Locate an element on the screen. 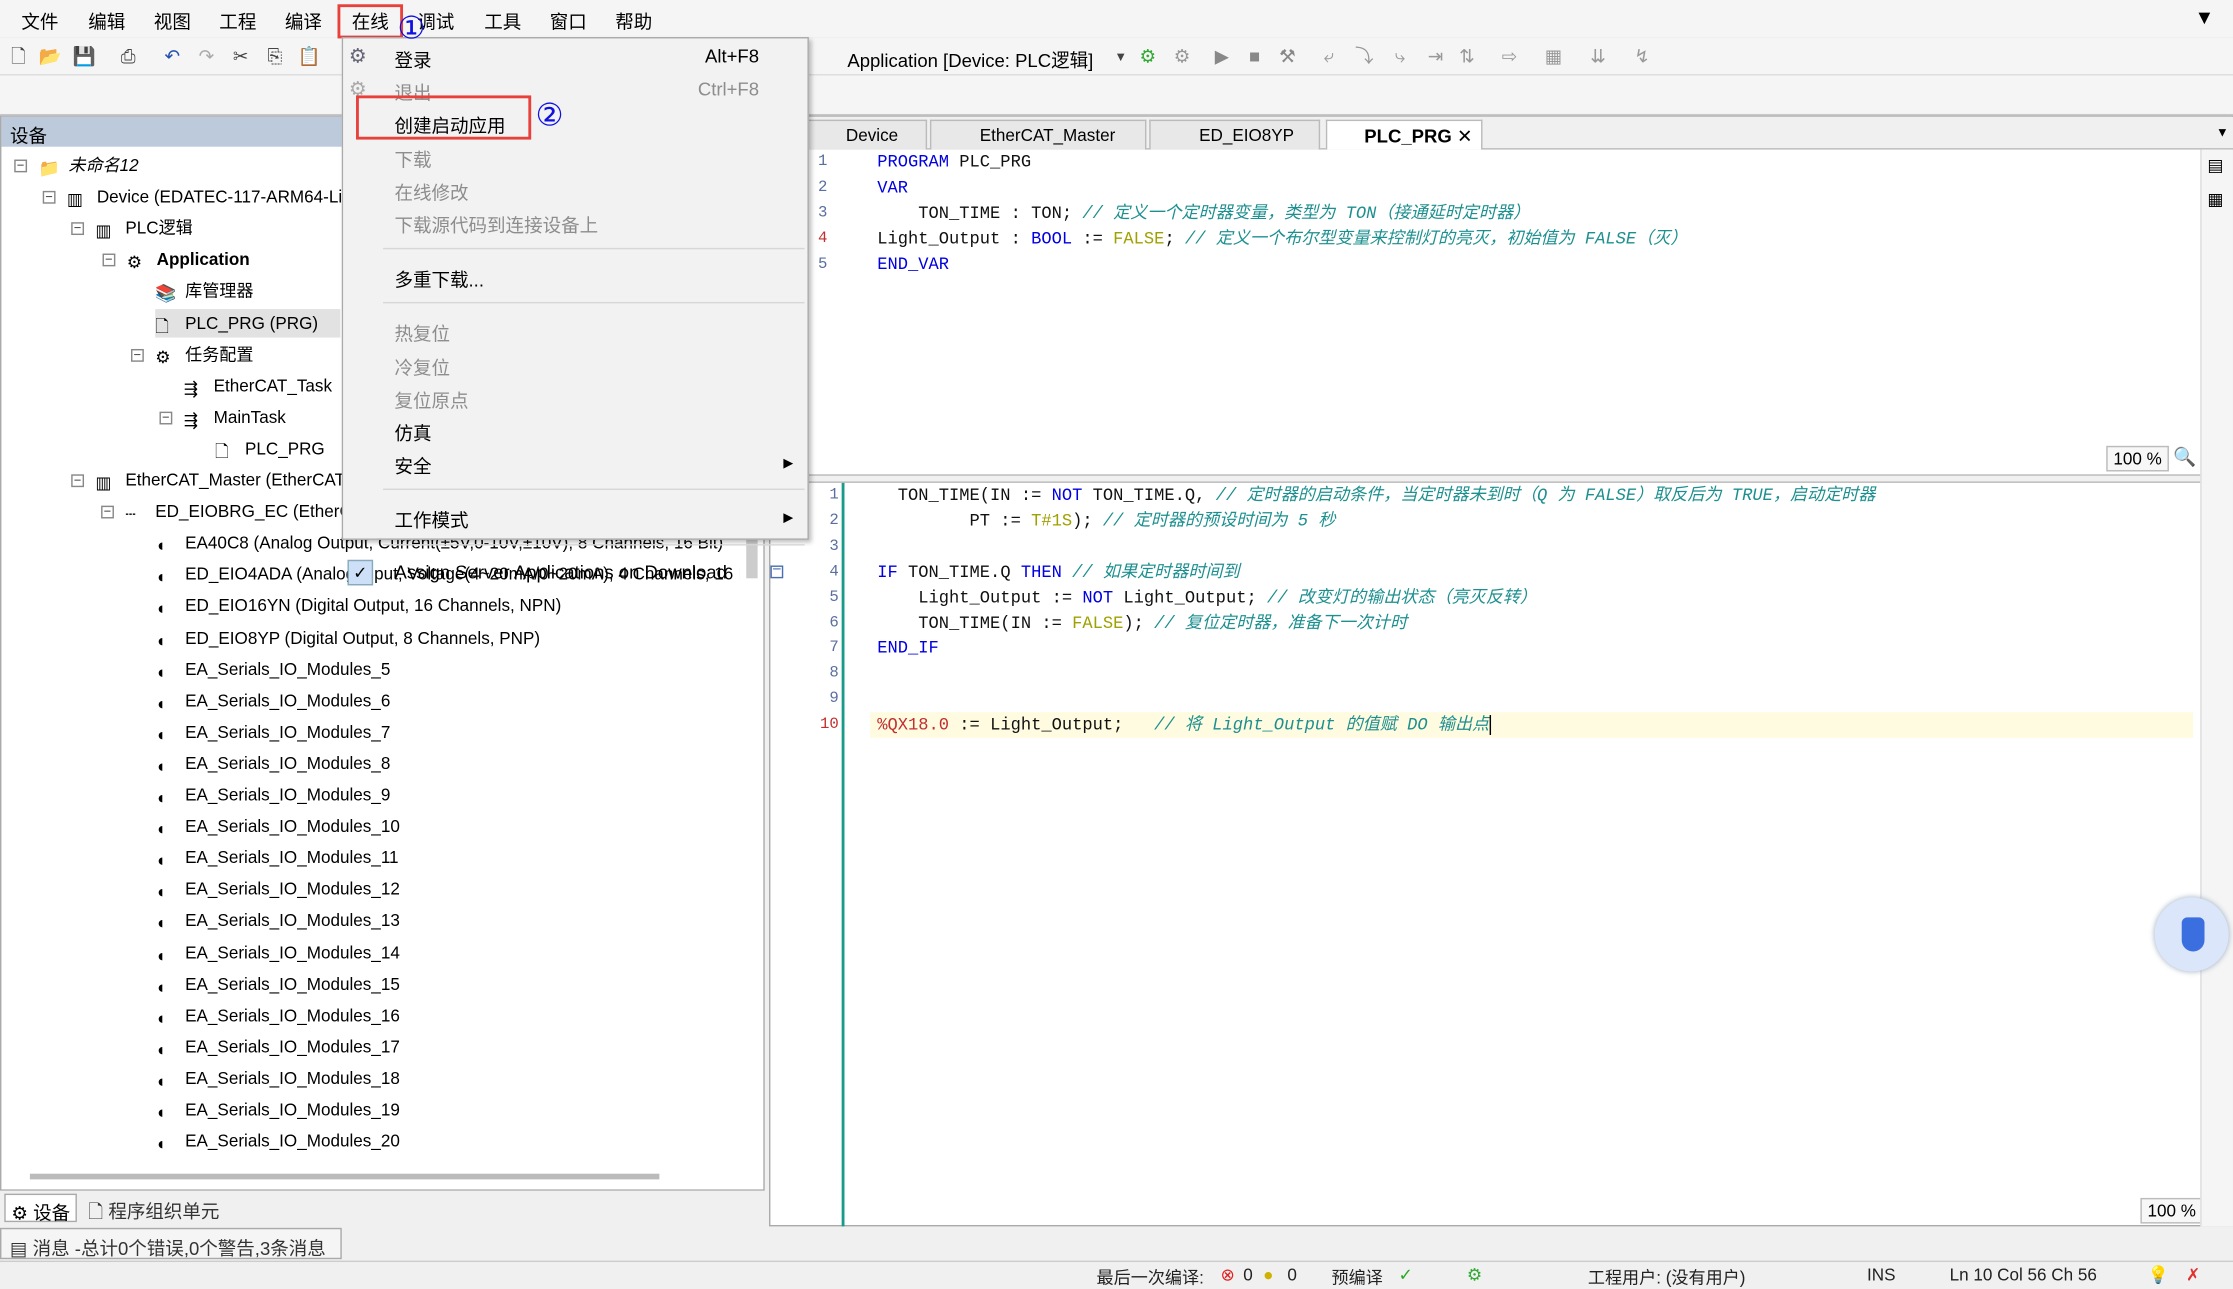 The image size is (2233, 1289). code-line: PT := T#1S); // 定时器的预设时间为 5 秒 is located at coordinates (1106, 521).